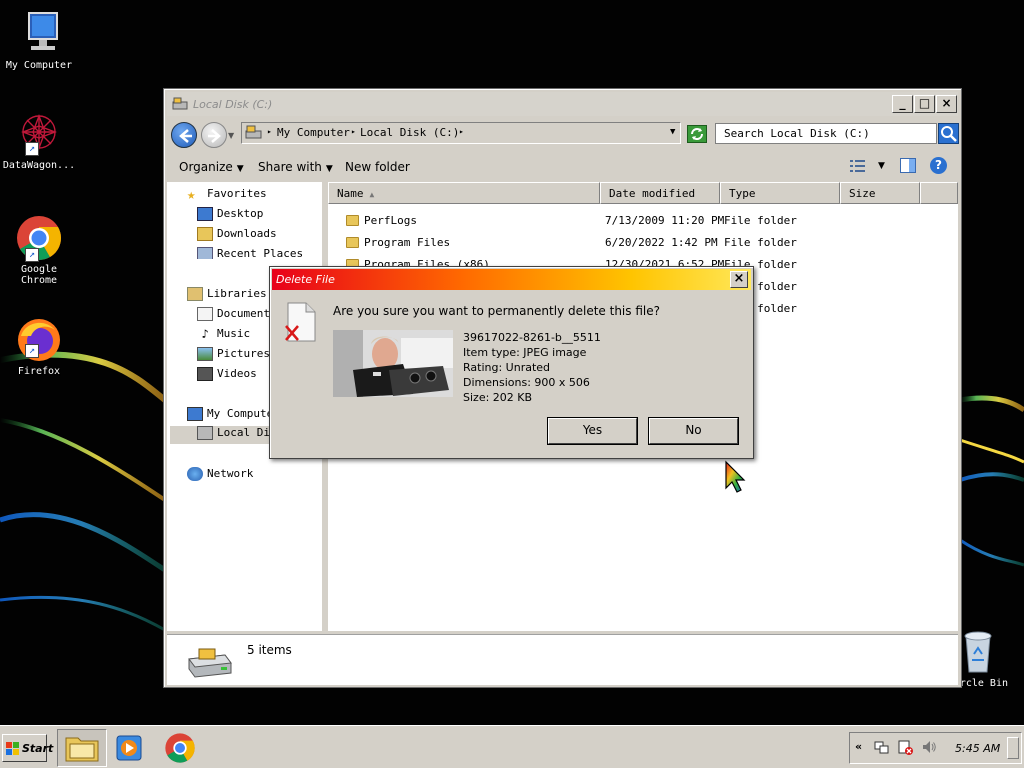  What do you see at coordinates (562, 659) in the screenshot?
I see `details-pane: 5 items` at bounding box center [562, 659].